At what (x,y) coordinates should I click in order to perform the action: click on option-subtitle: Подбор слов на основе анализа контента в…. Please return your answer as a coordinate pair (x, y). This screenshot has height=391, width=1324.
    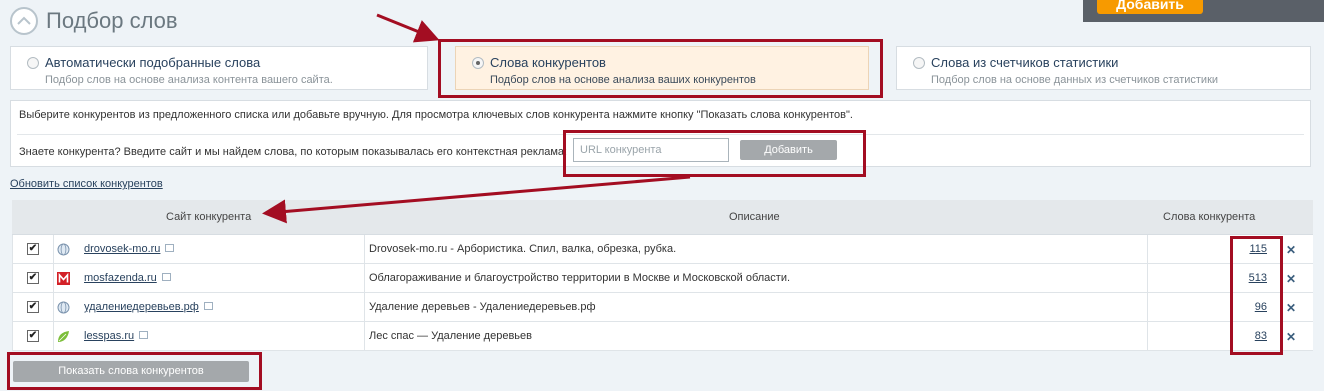
    Looking at the image, I should click on (189, 80).